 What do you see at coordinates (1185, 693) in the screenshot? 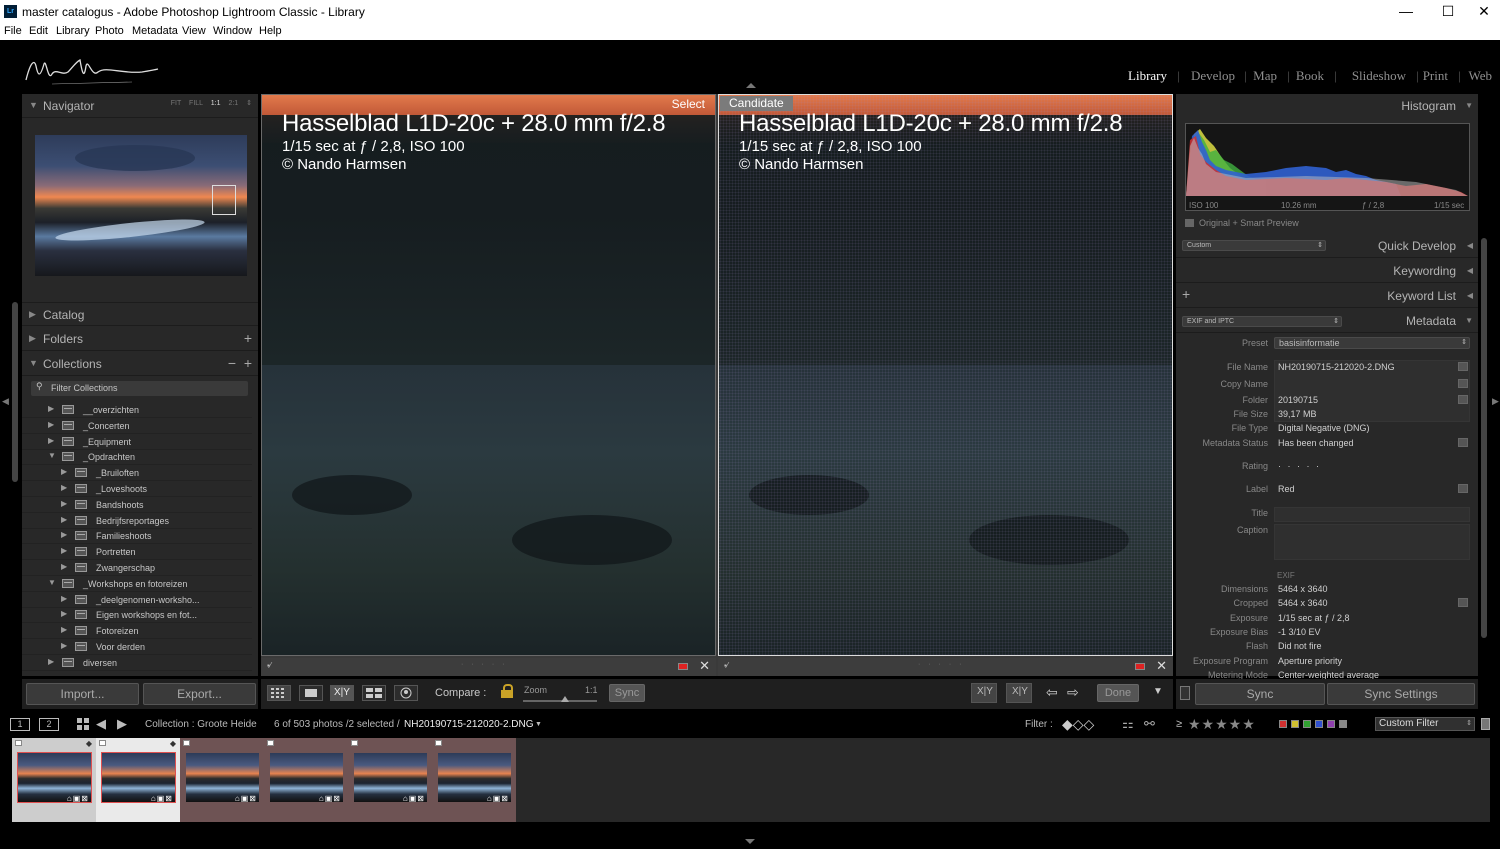
I see `auto-sync-switch` at bounding box center [1185, 693].